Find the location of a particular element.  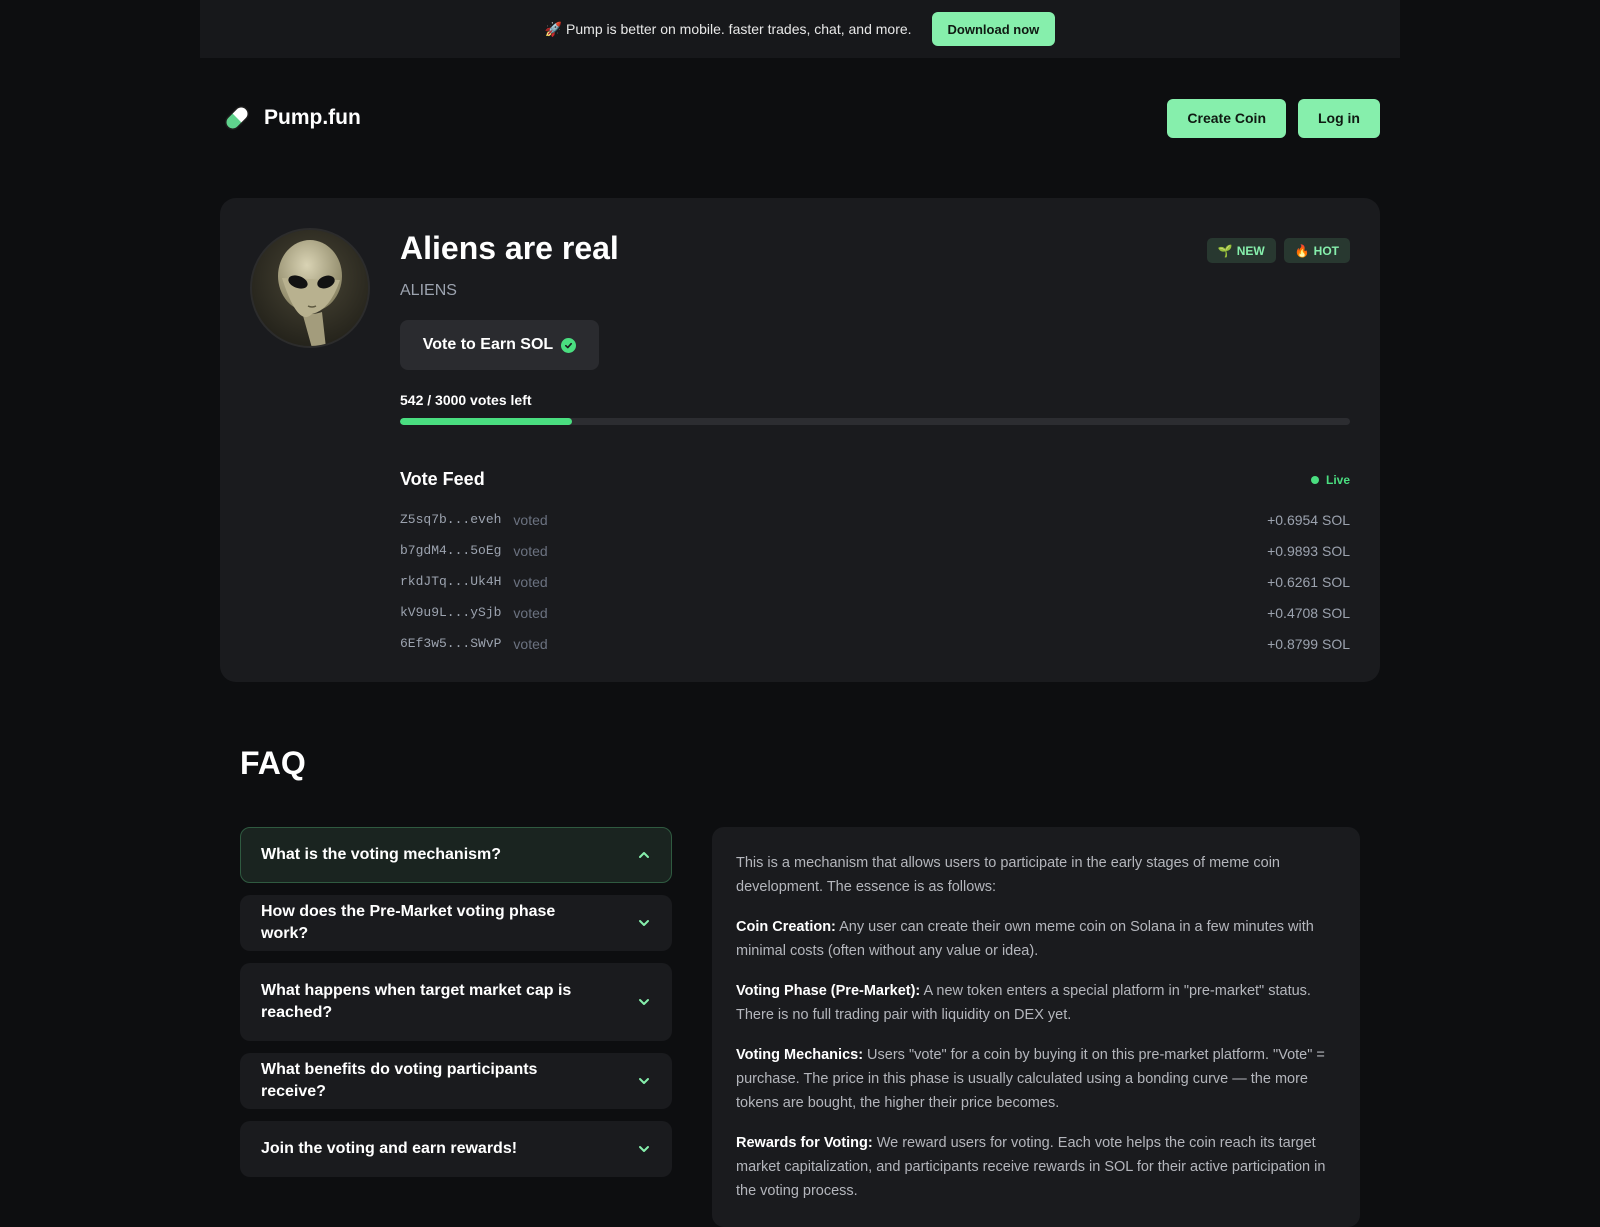

faq-answer-term: Voting Mechanics: is located at coordinates (800, 1055).